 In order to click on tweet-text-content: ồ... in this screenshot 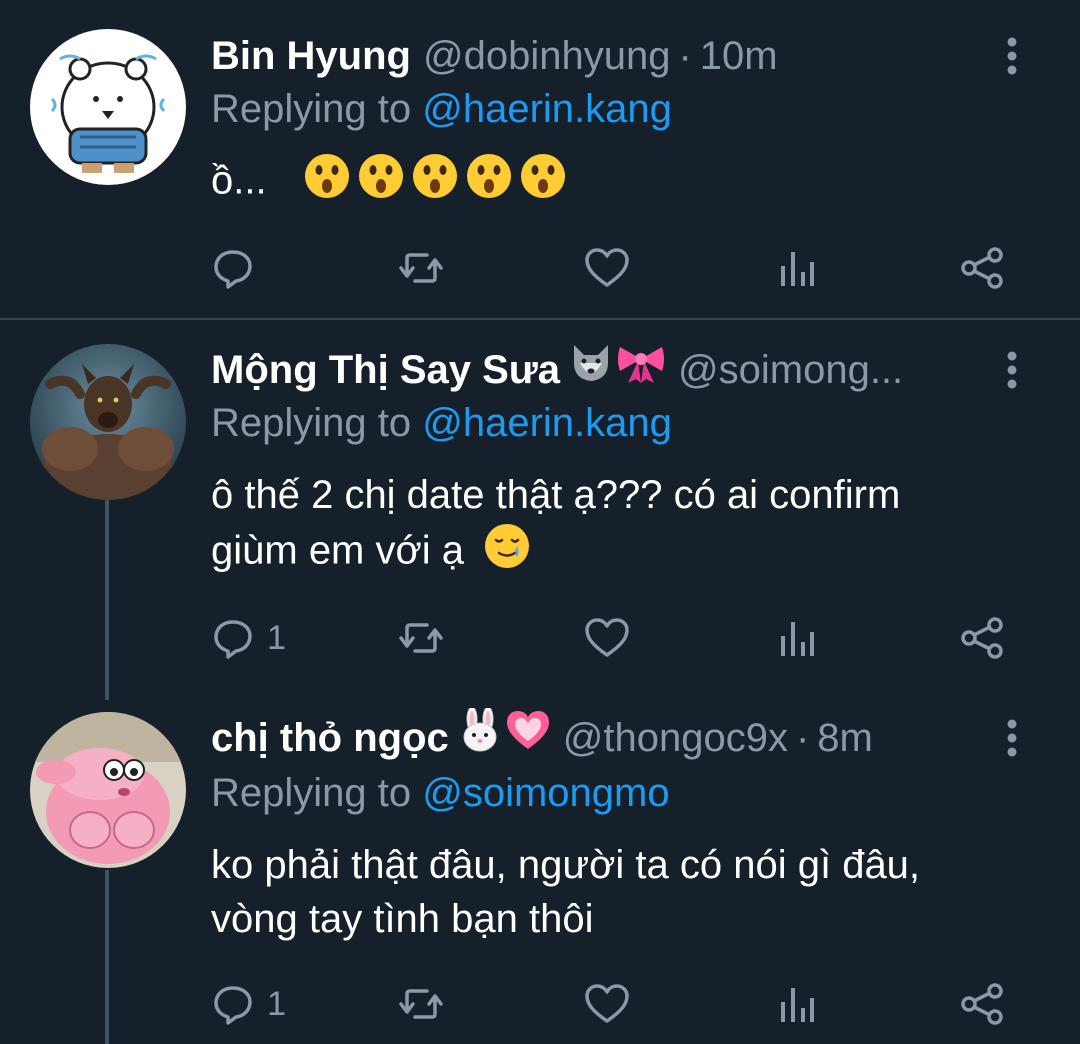, I will do `click(239, 180)`.